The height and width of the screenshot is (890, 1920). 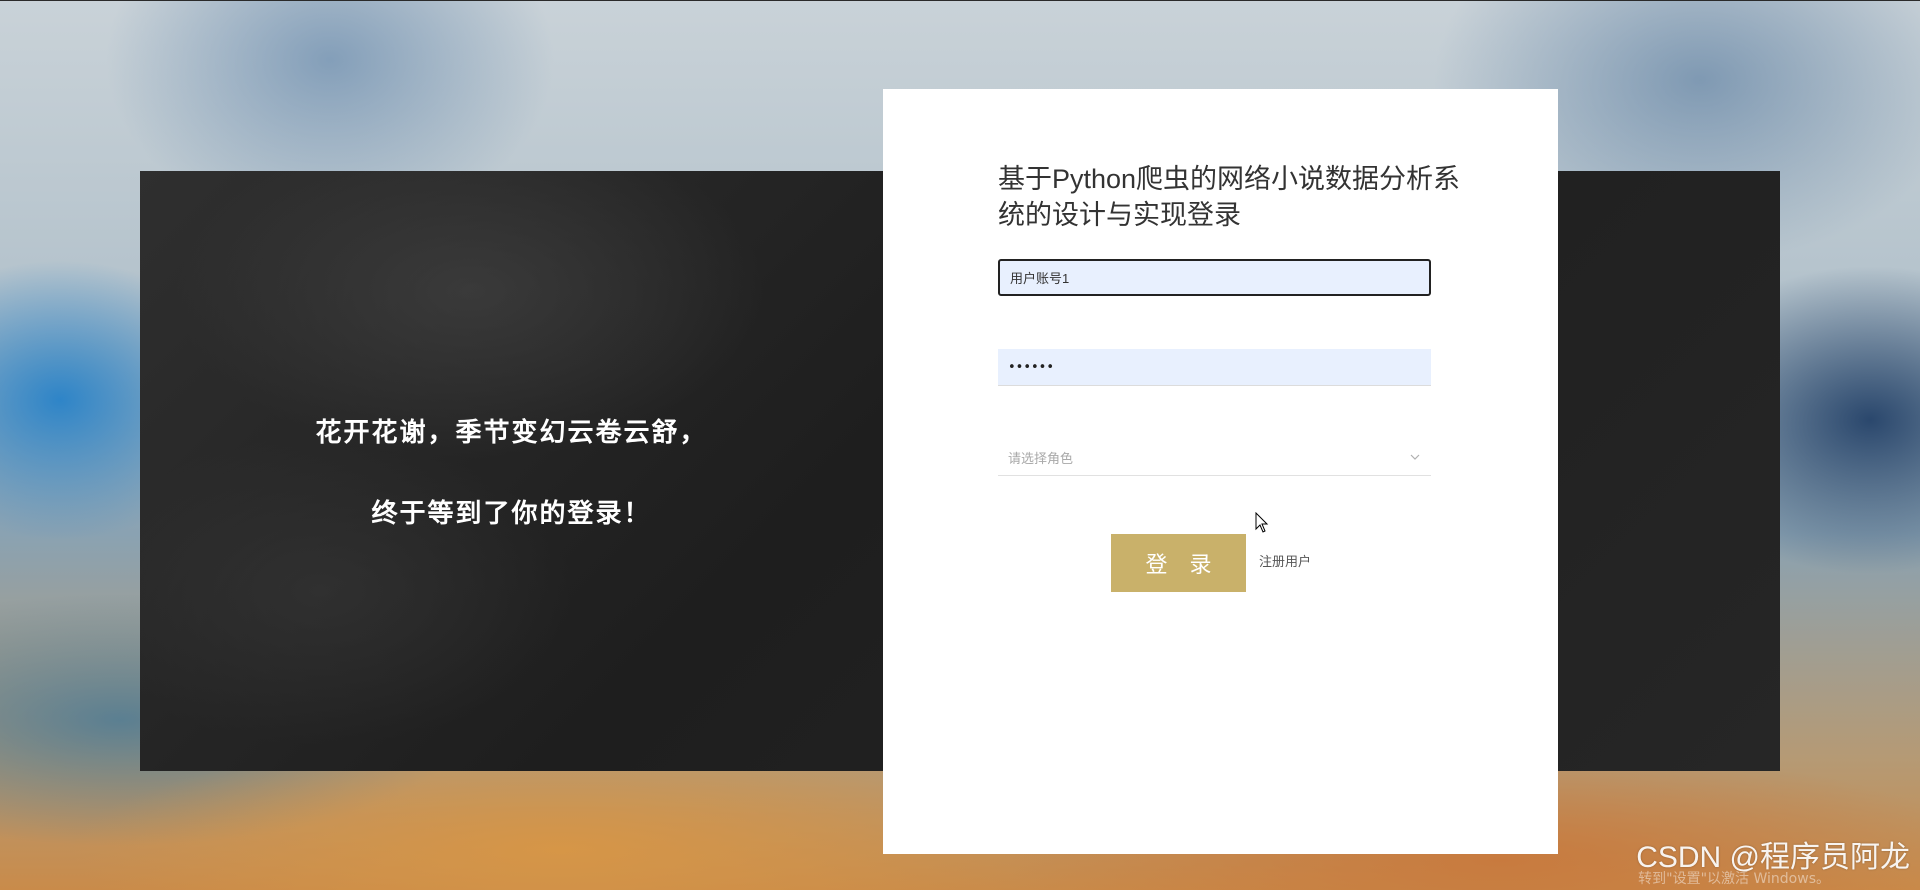 I want to click on register-link: 注册用户, so click(x=1285, y=560).